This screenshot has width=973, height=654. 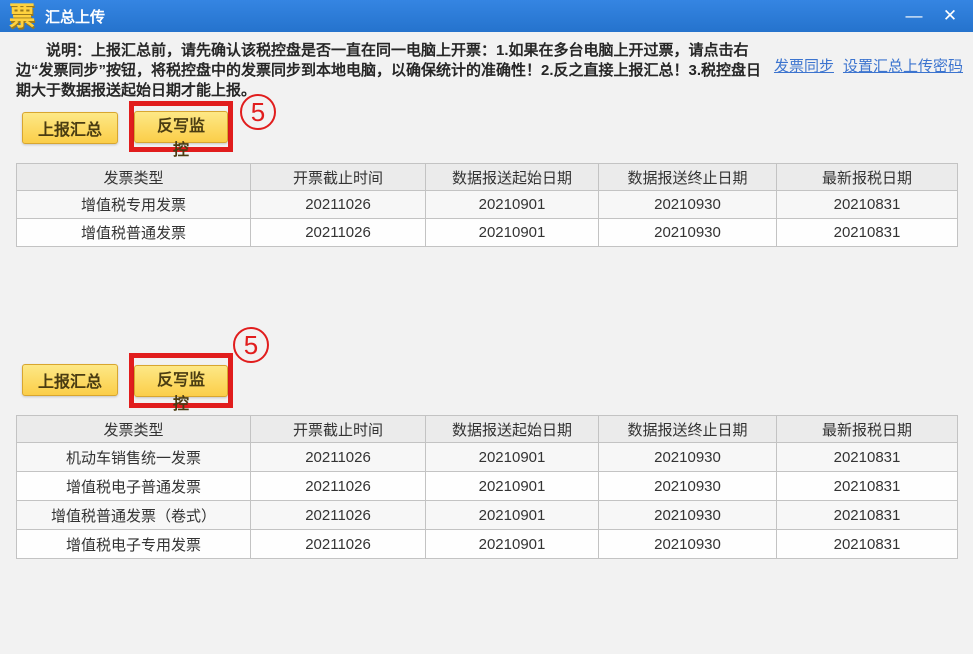 I want to click on minimize-button: —, so click(x=914, y=16).